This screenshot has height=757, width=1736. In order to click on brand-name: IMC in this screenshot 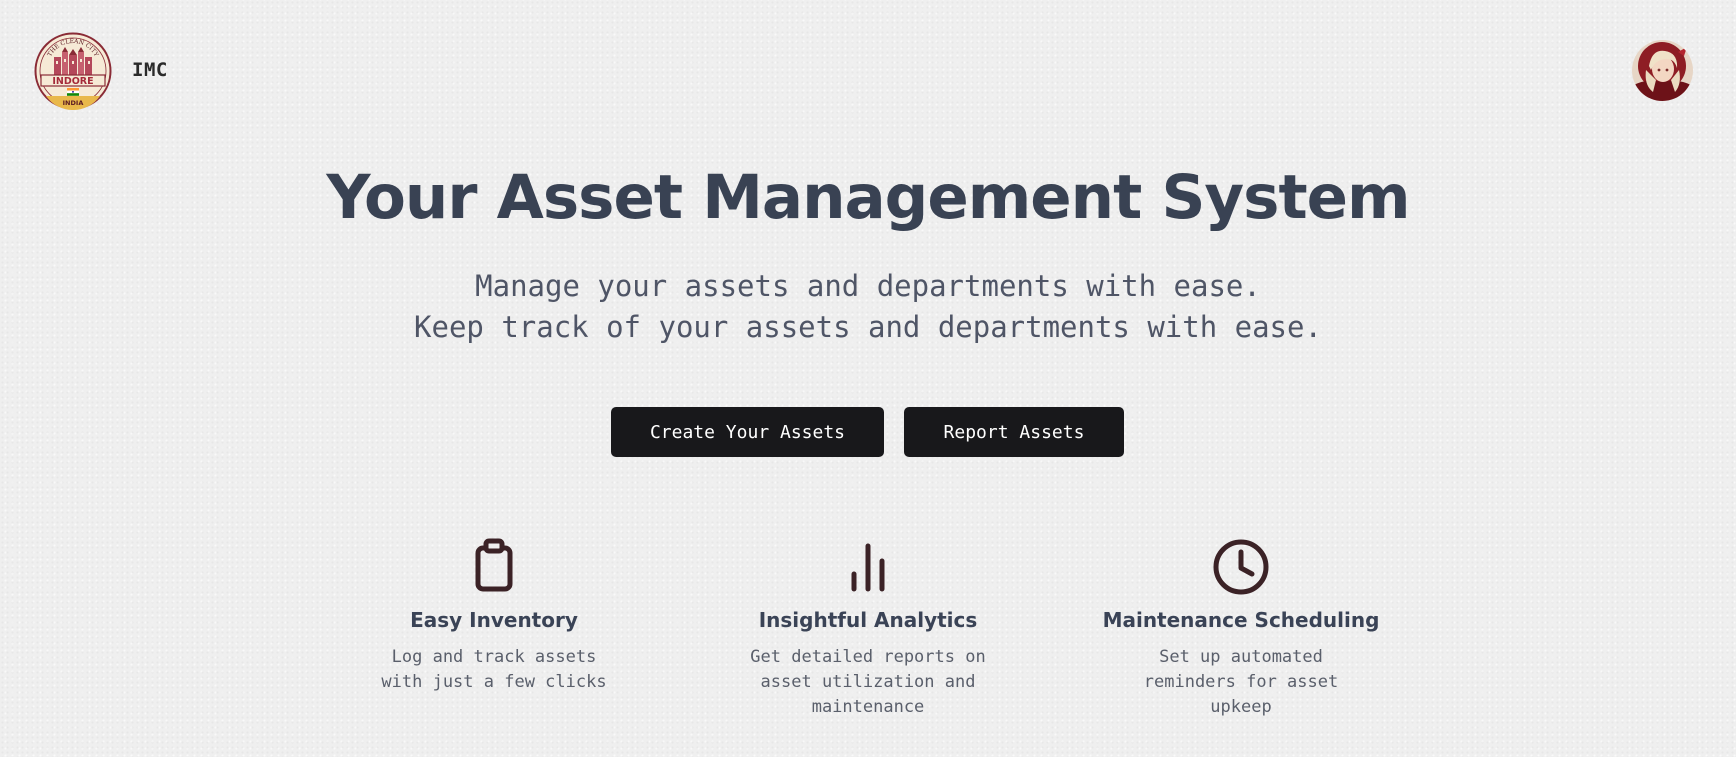, I will do `click(150, 70)`.